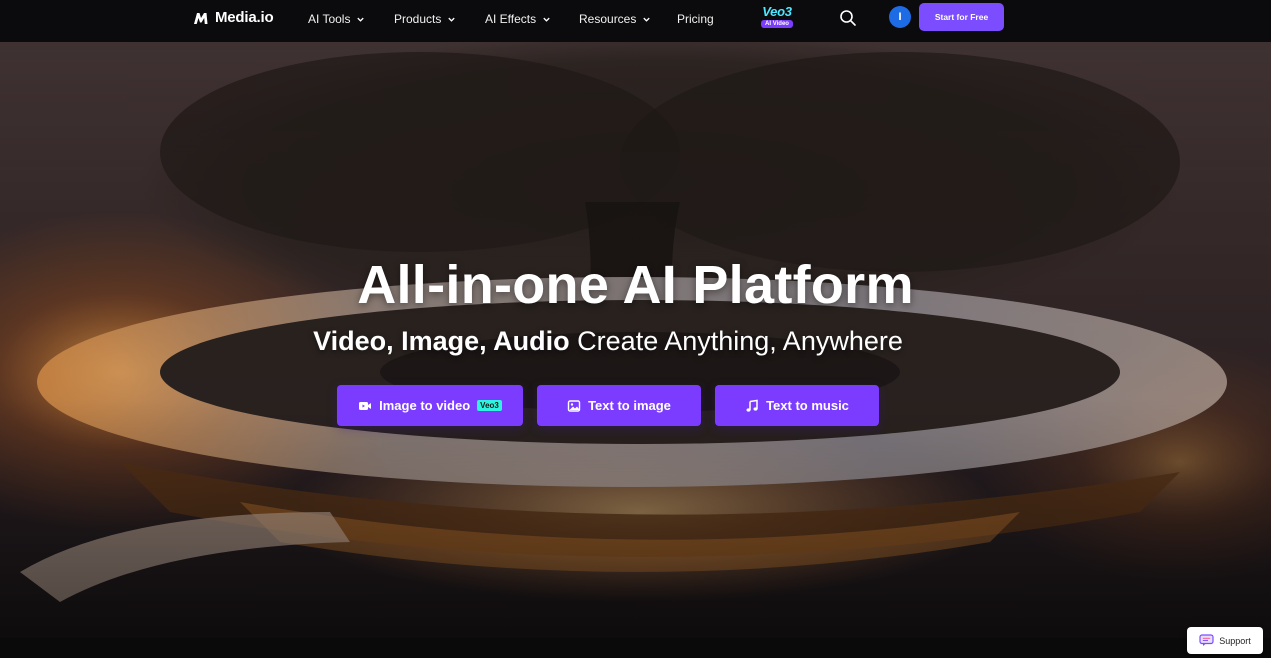  What do you see at coordinates (1235, 640) in the screenshot?
I see `support-label: Support` at bounding box center [1235, 640].